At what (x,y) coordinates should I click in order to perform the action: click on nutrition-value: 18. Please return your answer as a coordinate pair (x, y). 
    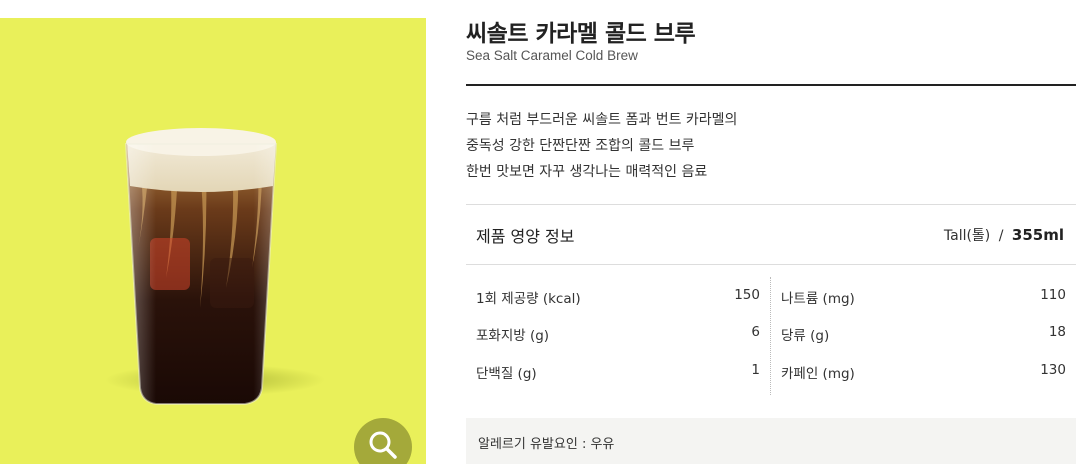
    Looking at the image, I should click on (1057, 332).